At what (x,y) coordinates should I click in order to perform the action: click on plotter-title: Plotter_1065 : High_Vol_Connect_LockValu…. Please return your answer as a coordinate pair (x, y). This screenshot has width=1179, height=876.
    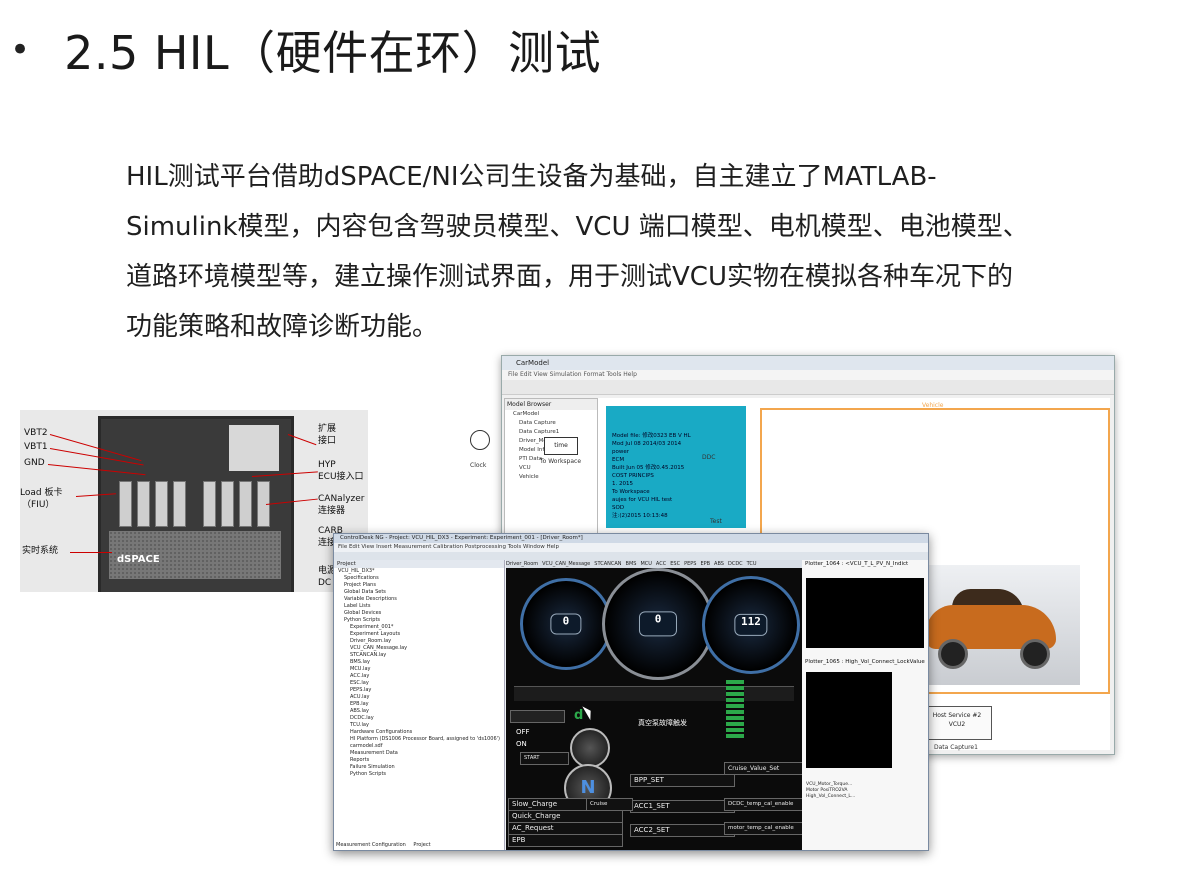
    Looking at the image, I should click on (865, 662).